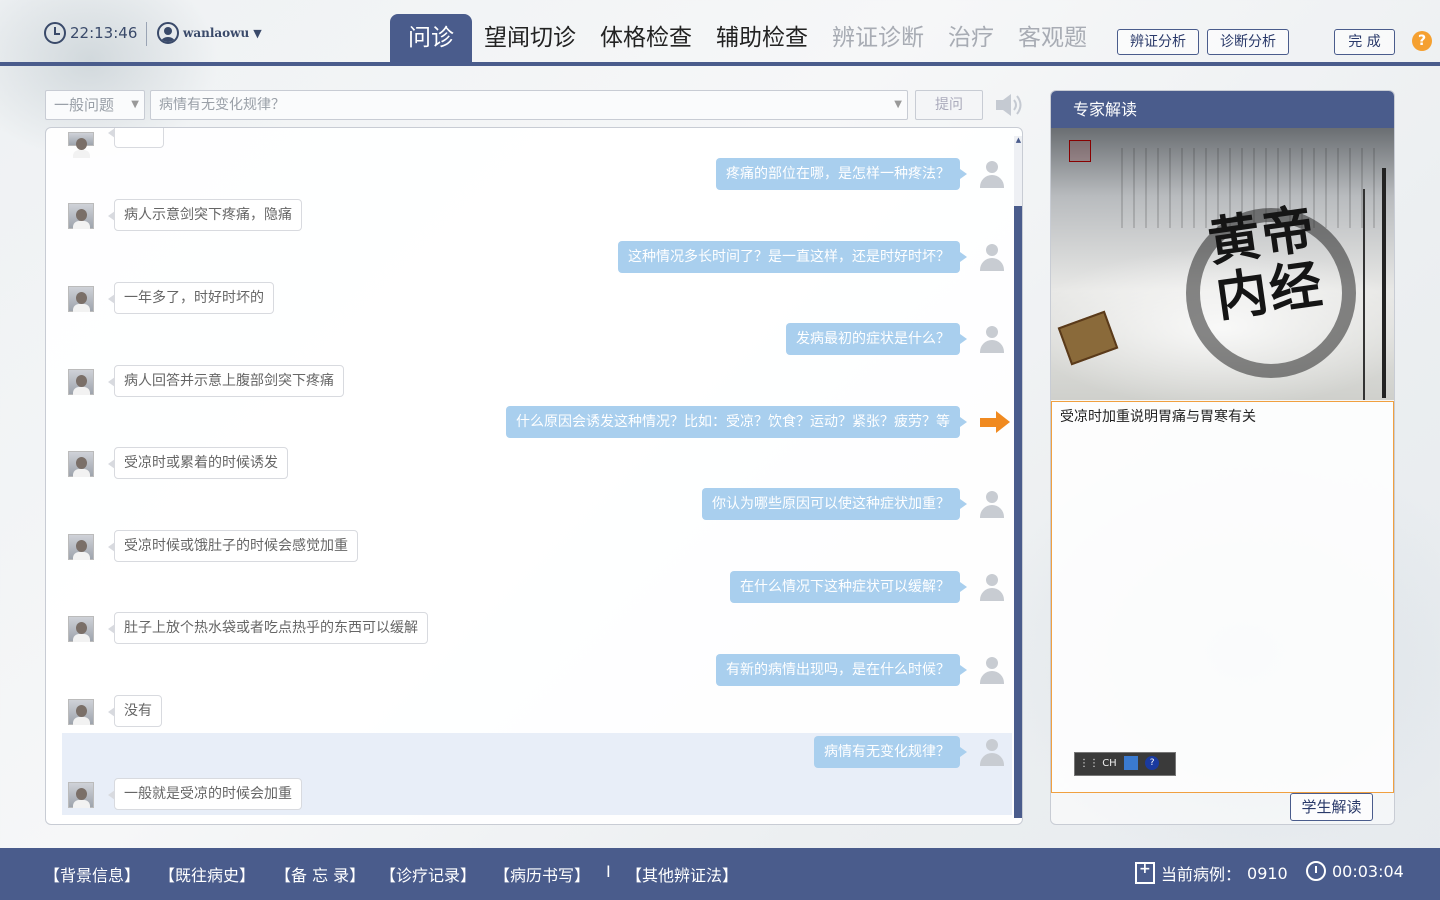 This screenshot has height=900, width=1440. Describe the element at coordinates (268, 628) in the screenshot. I see `message-patient: 肚子上放个热水袋或者吃点热乎的东西可以缓解` at that location.